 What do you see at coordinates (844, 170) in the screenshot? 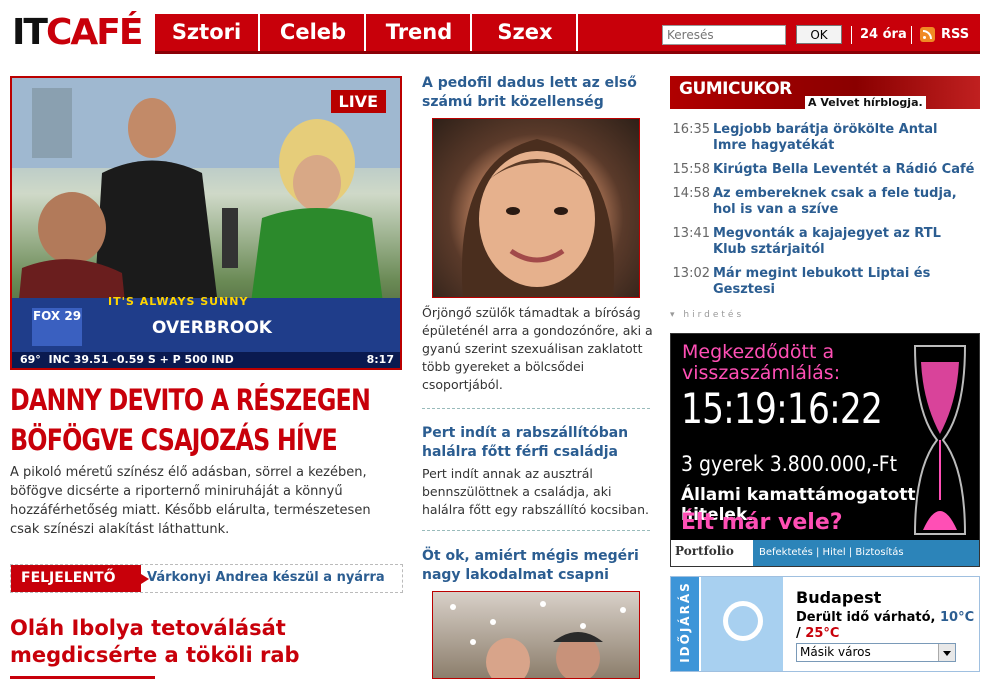
I see `news-link: Kirúgta Bella Leventét a Rádió Café` at bounding box center [844, 170].